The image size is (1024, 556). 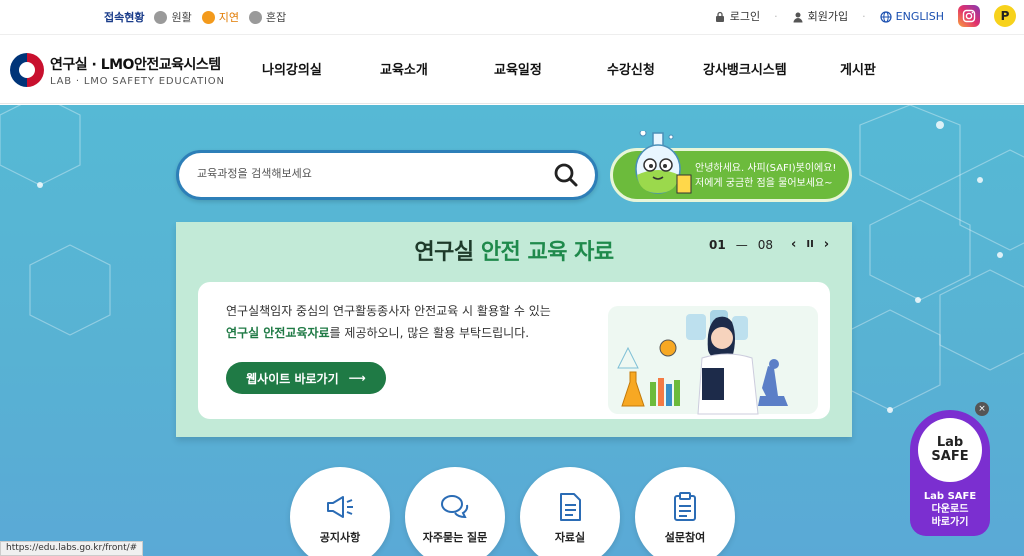 What do you see at coordinates (982, 409) in the screenshot?
I see `close-icon: ×` at bounding box center [982, 409].